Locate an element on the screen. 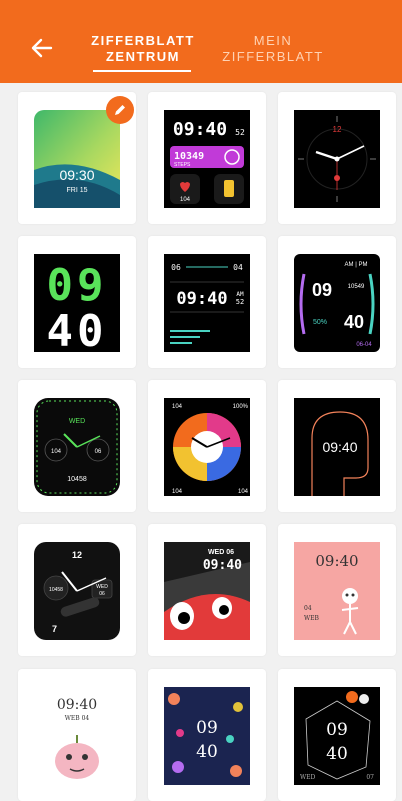  tab-watchface-center: ZIFFERBLATT ZENTRUM is located at coordinates (143, 49).